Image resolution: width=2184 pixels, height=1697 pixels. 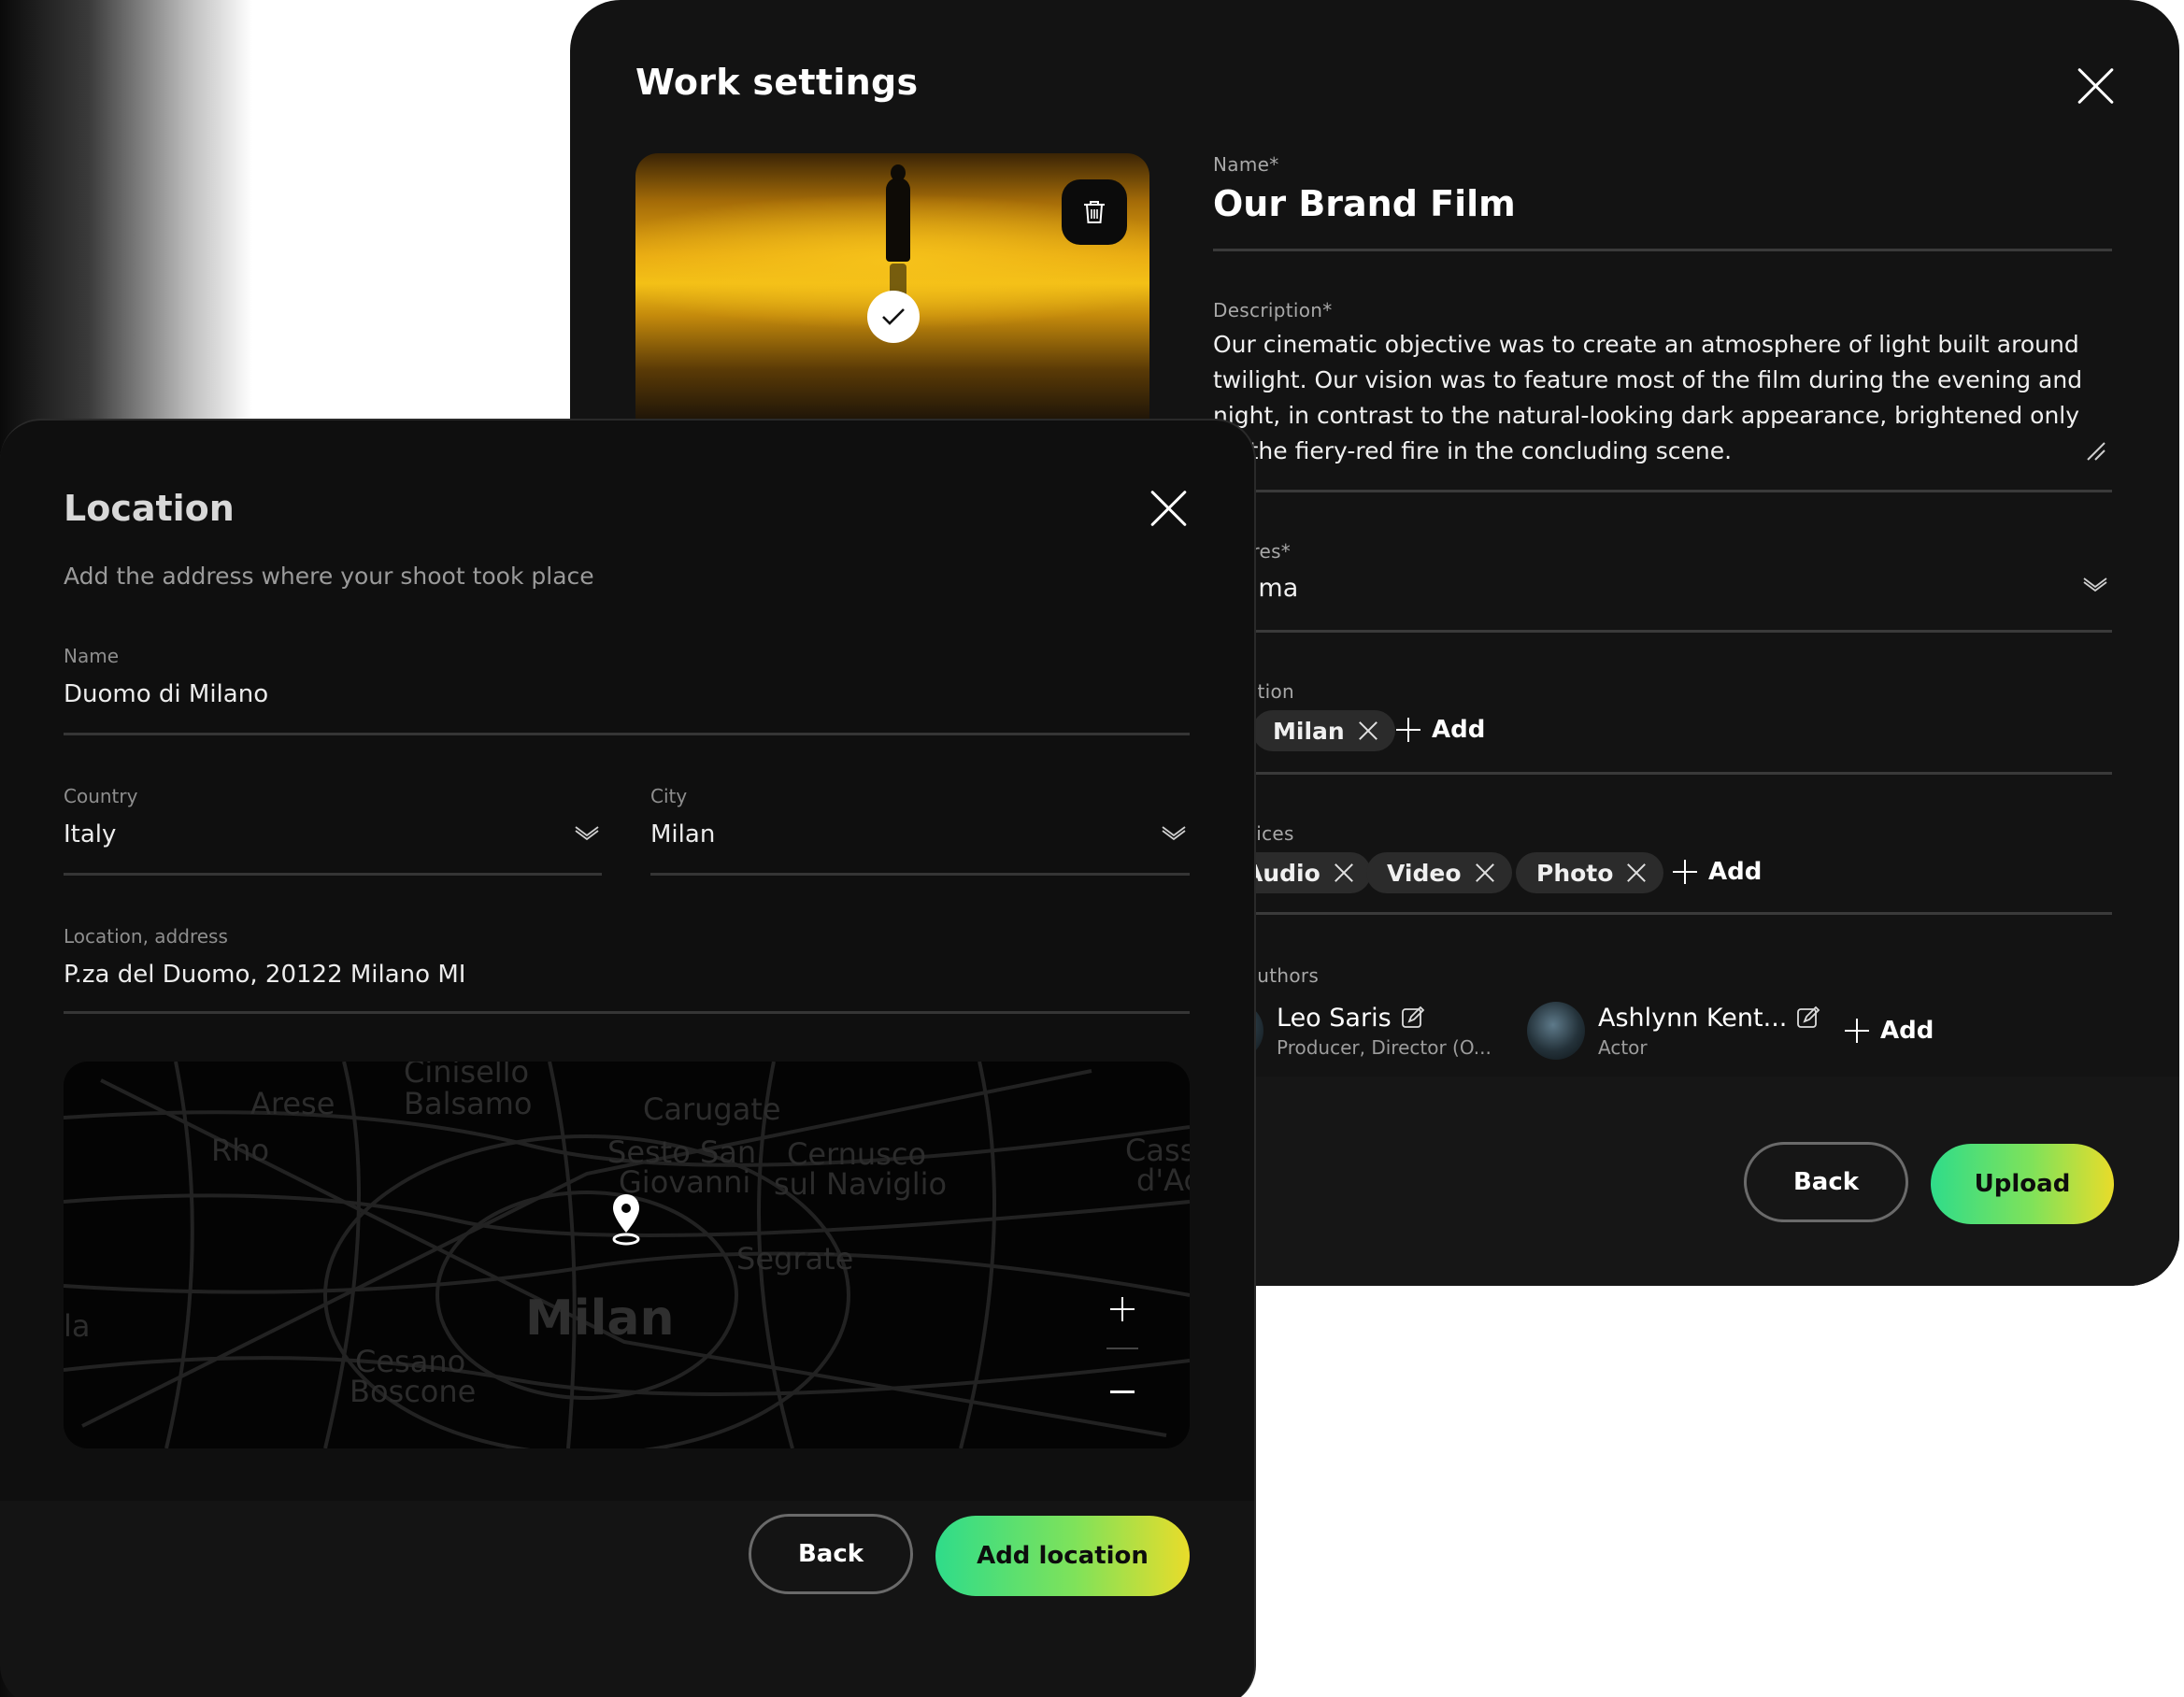 I want to click on work-settings-title: Work settings, so click(x=777, y=82).